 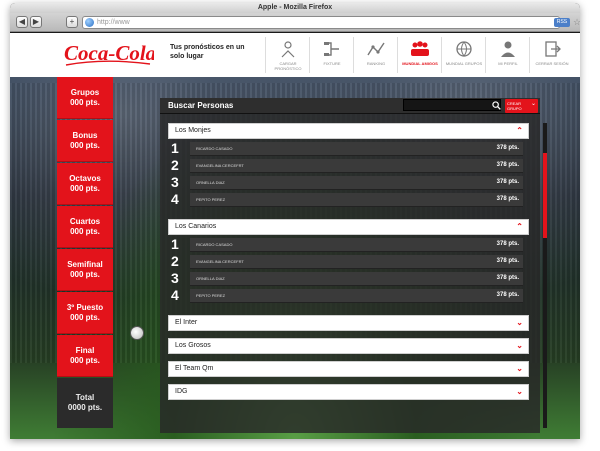 What do you see at coordinates (85, 350) in the screenshot?
I see `stage-name: Final` at bounding box center [85, 350].